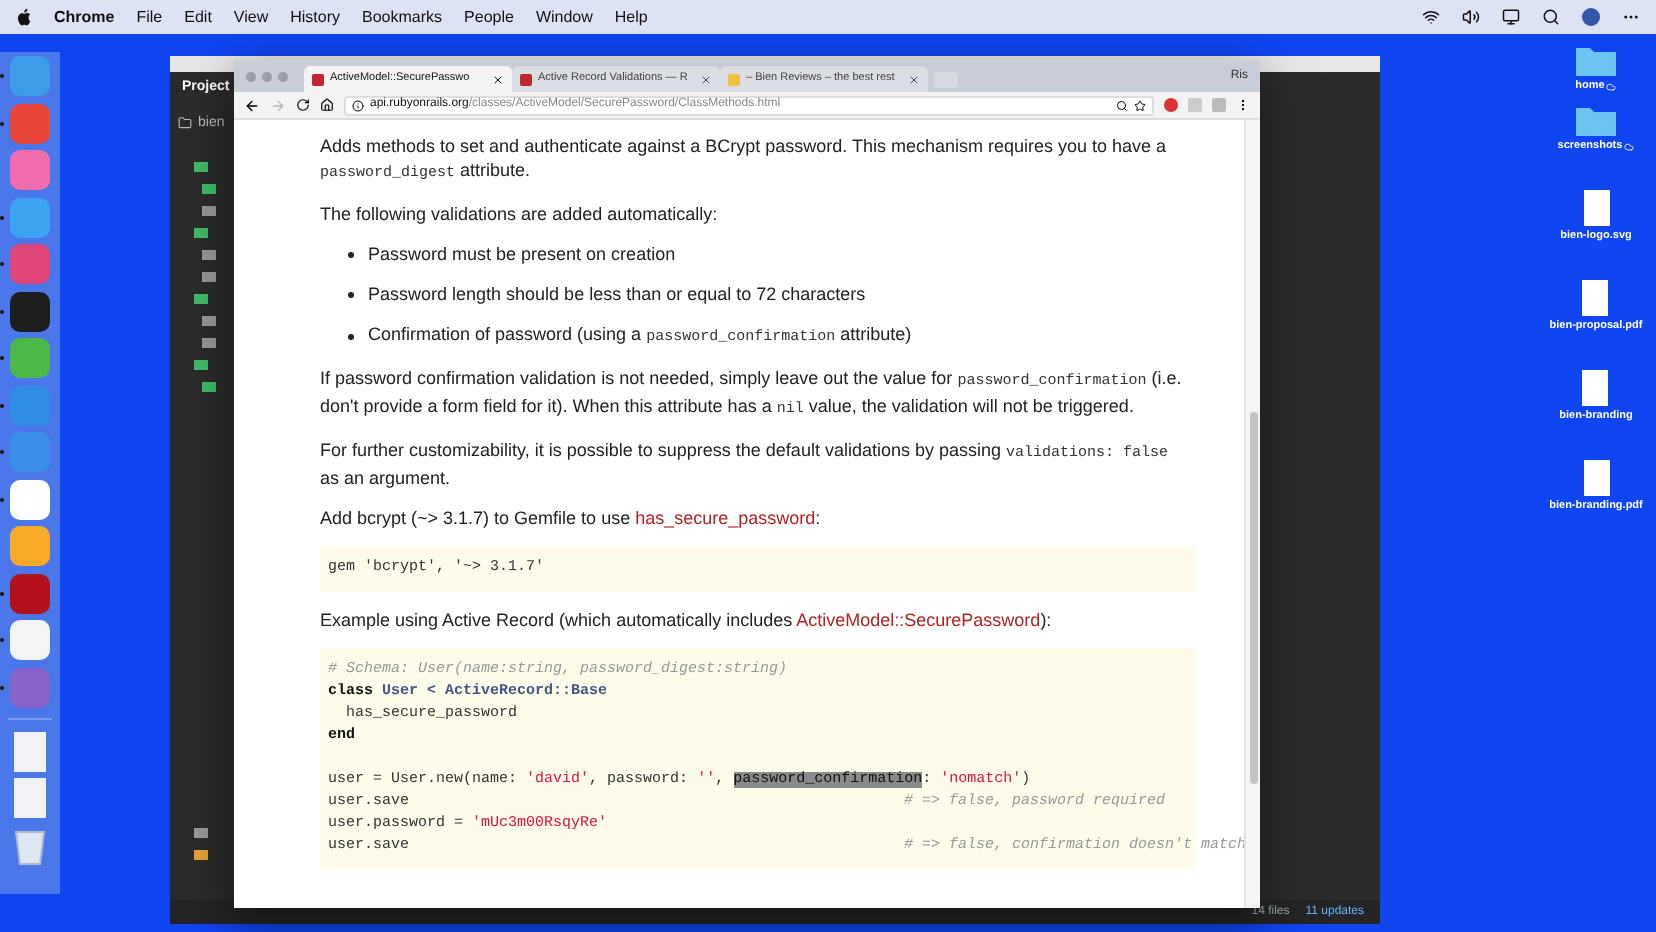 This screenshot has height=932, width=1656. What do you see at coordinates (358, 105) in the screenshot?
I see `info-icon` at bounding box center [358, 105].